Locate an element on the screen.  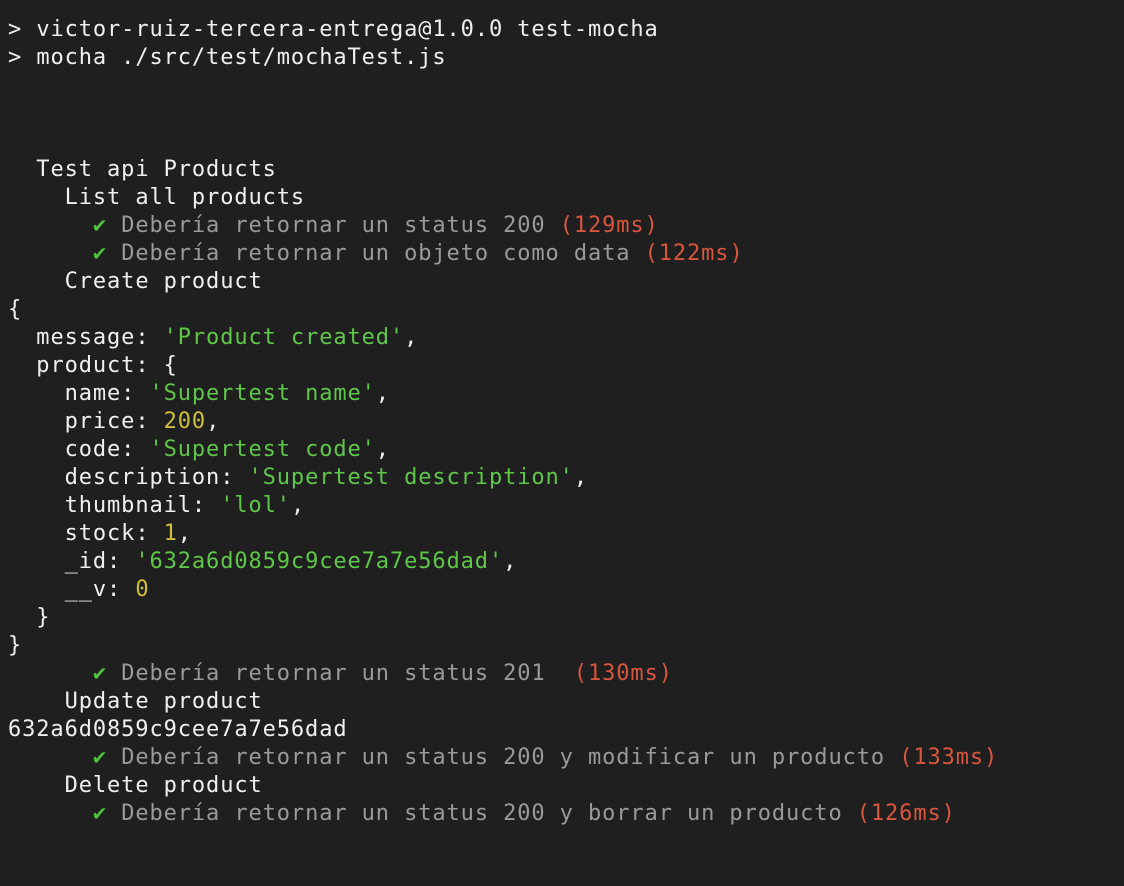
log-key: description: is located at coordinates (156, 477).